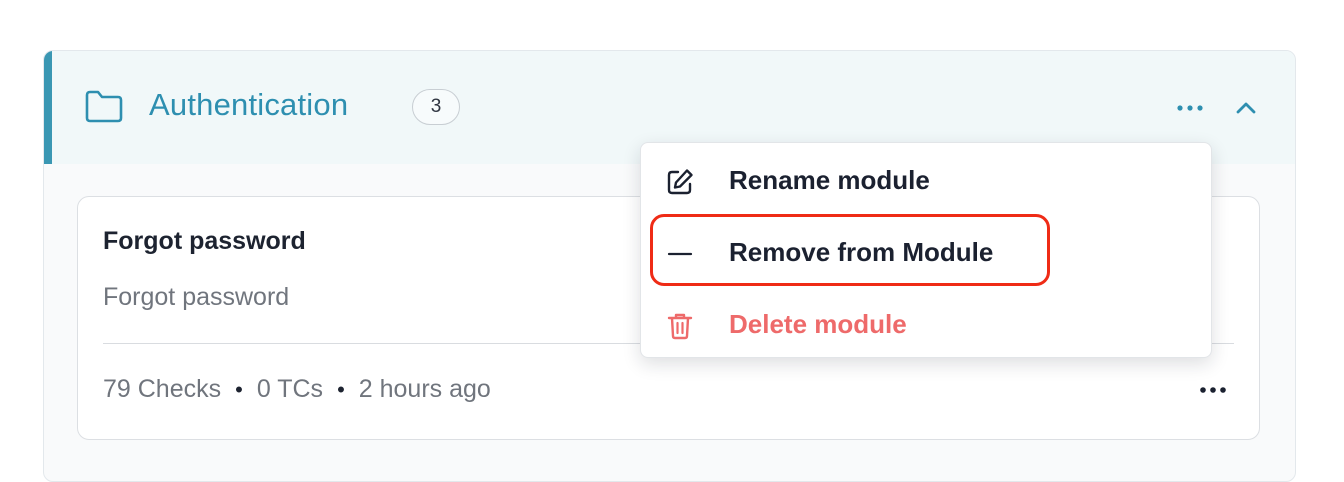 The image size is (1344, 482). Describe the element at coordinates (680, 254) in the screenshot. I see `minus-icon` at that location.